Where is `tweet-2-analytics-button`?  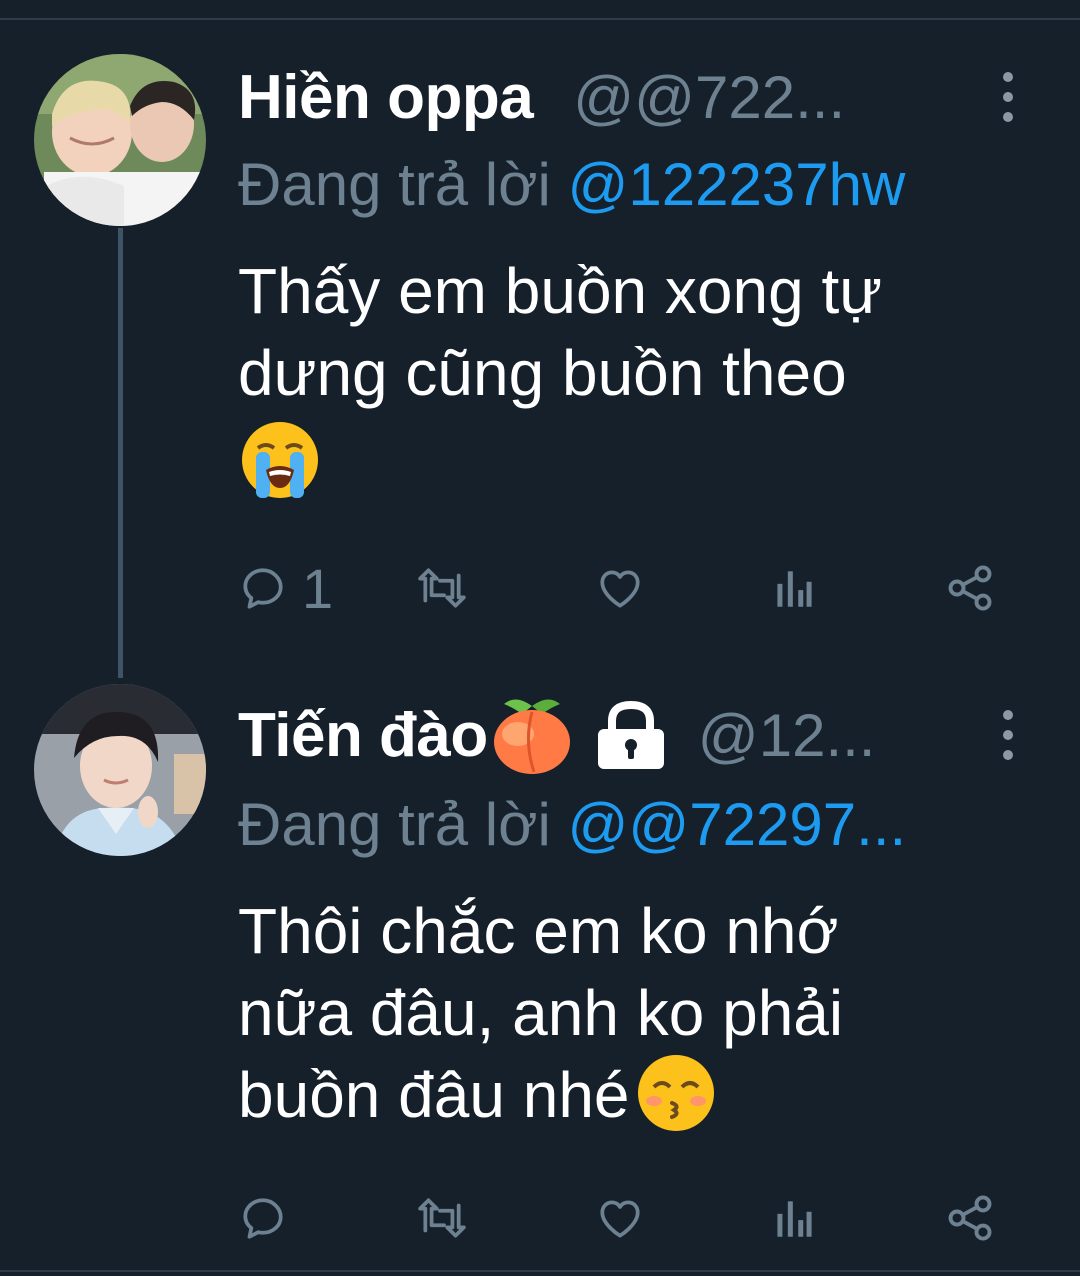
tweet-2-analytics-button is located at coordinates (792, 1218).